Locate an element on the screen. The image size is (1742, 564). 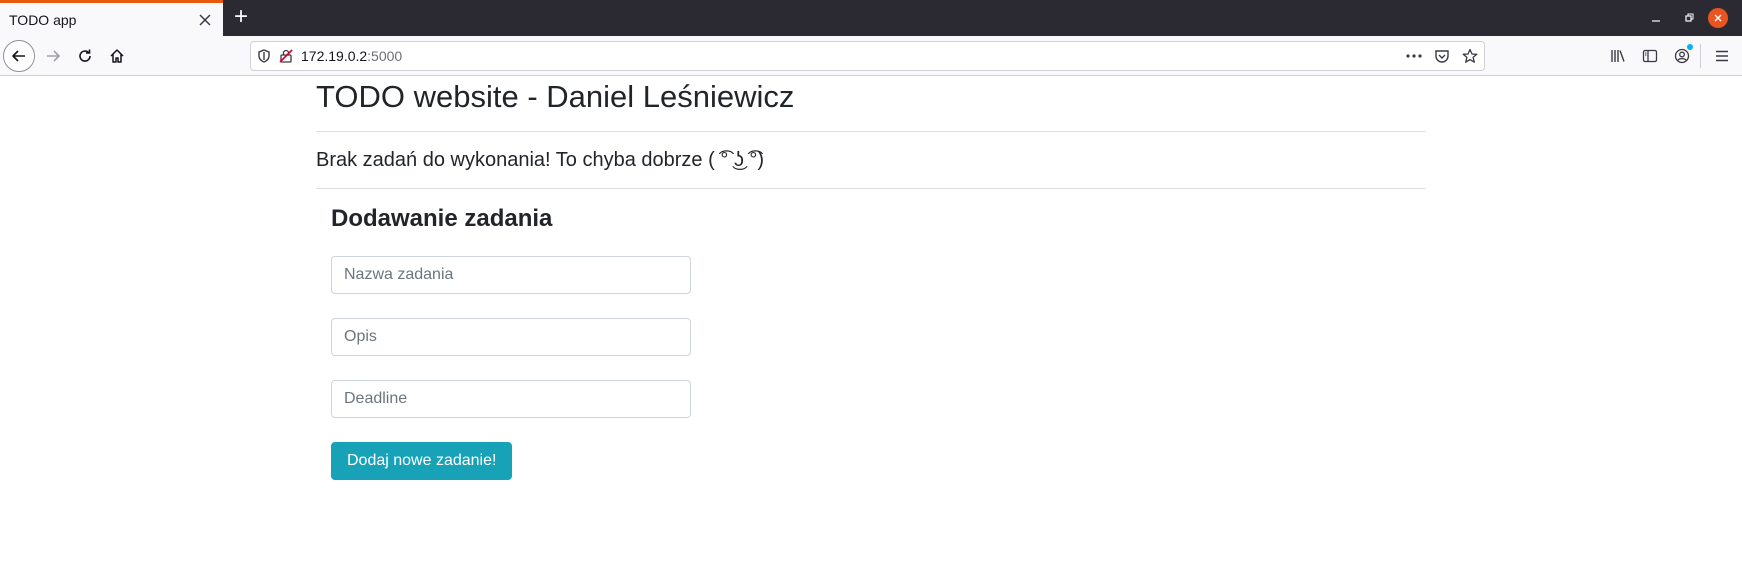
page-title: TODO website - Daniel Leśniewicz is located at coordinates (555, 96).